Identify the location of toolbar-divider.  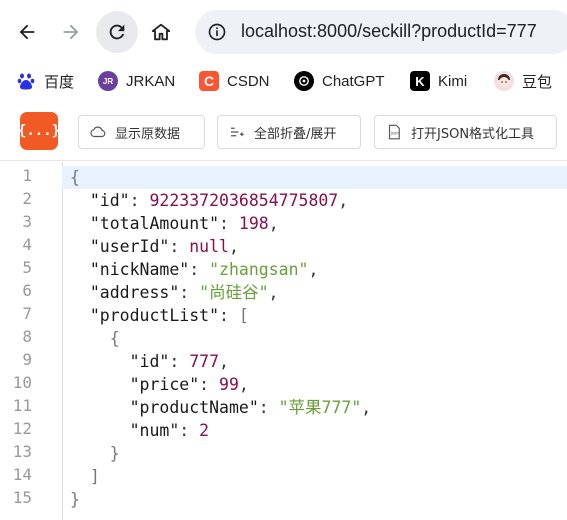
(283, 160).